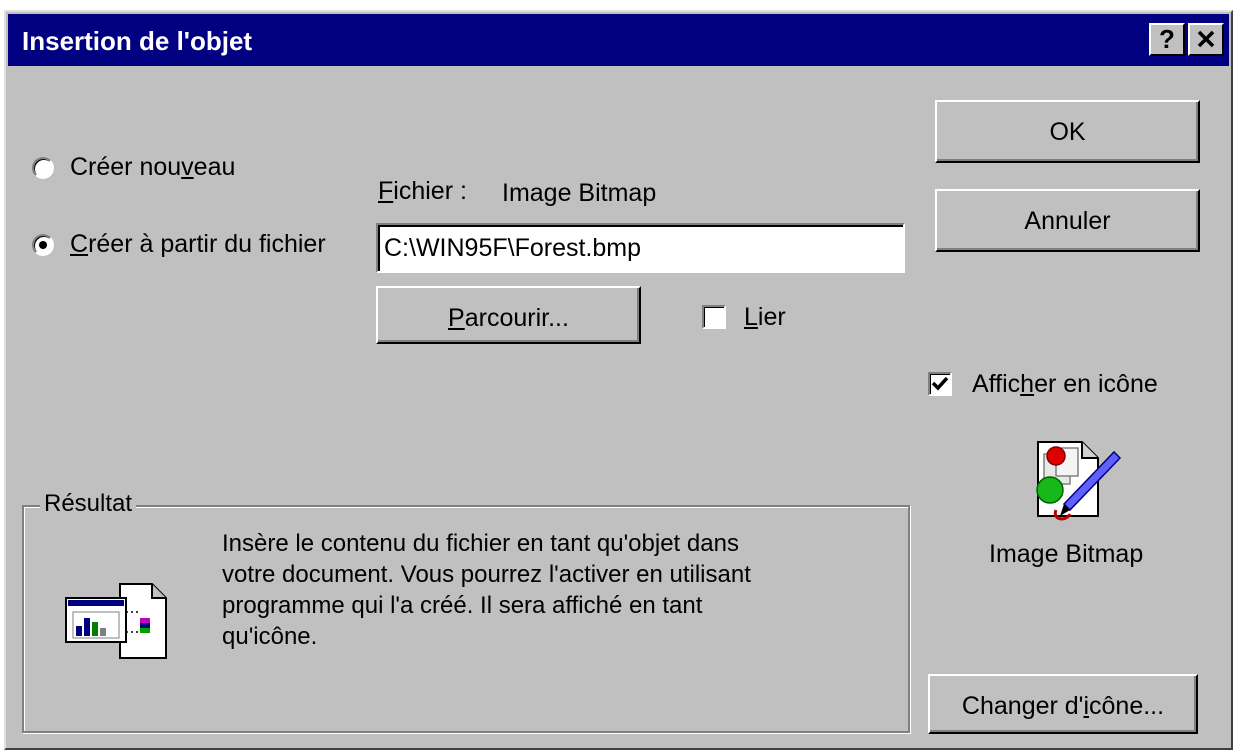 The height and width of the screenshot is (752, 1237). Describe the element at coordinates (618, 40) in the screenshot. I see `title-bar: Insertion de l'objet ?` at that location.